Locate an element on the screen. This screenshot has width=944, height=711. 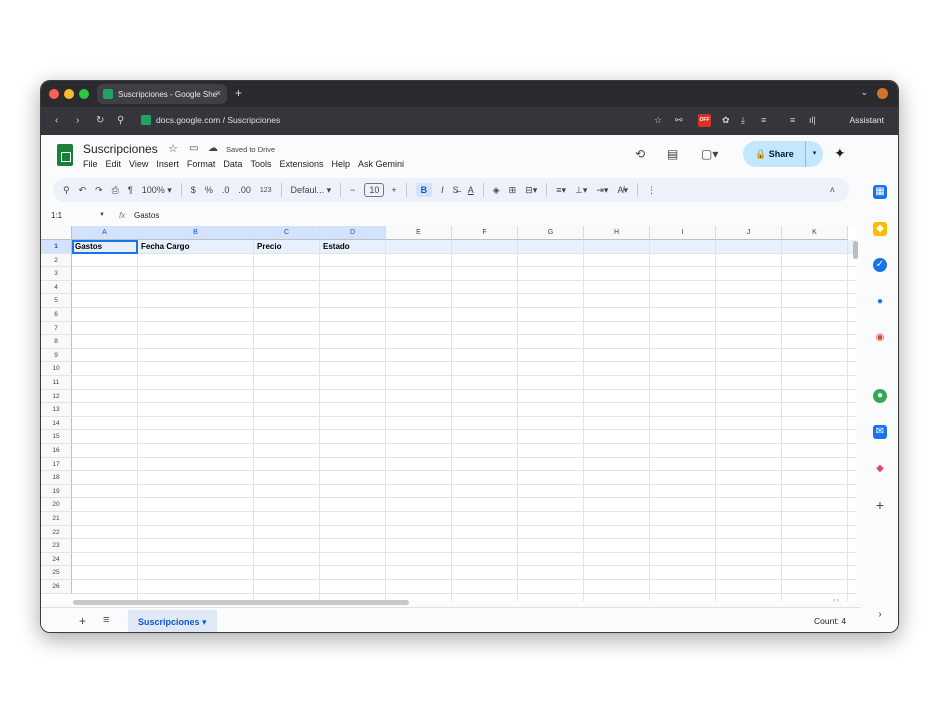
collapse-toolbar-chevron-icon: ˄ is located at coordinates (832, 190).